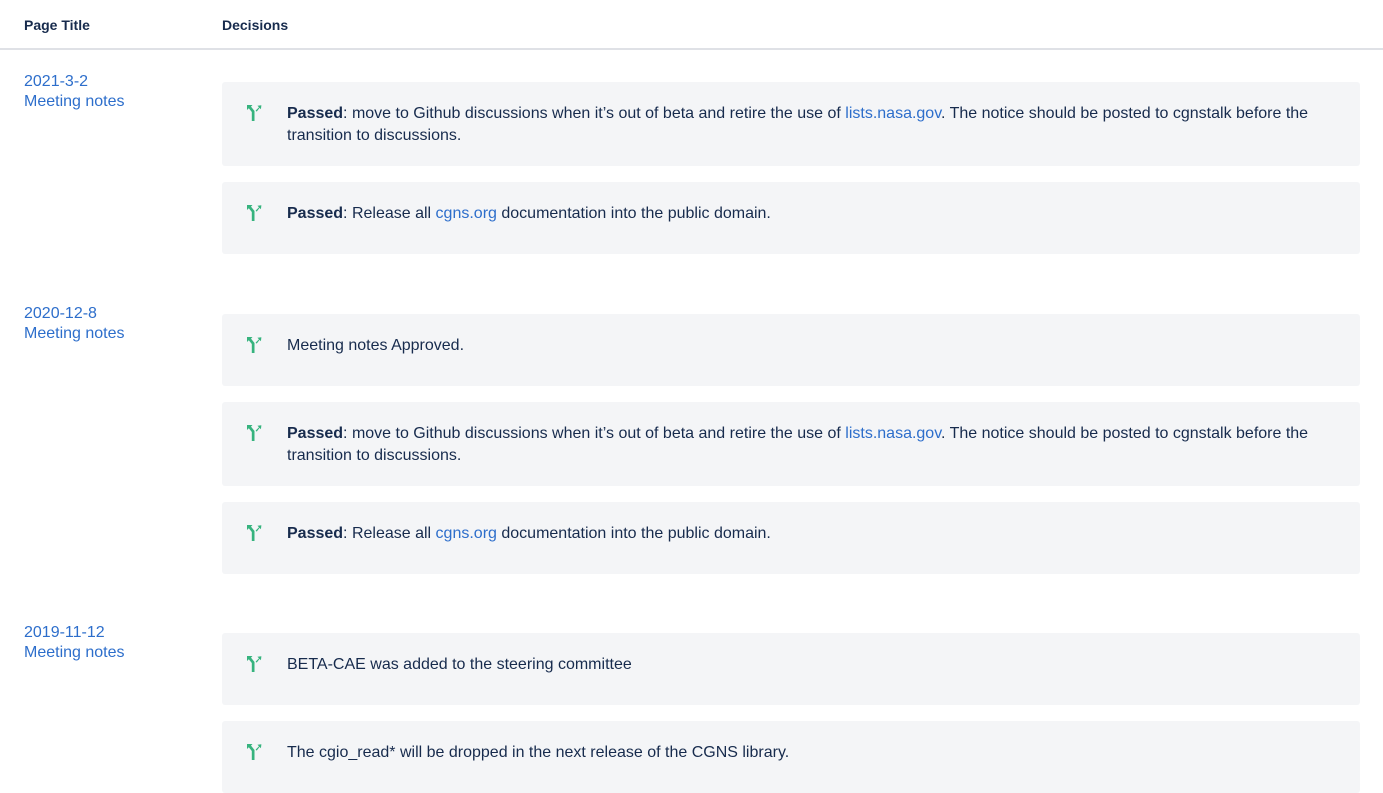 The width and height of the screenshot is (1383, 793). I want to click on page-link-2021-3-2: 2021-3-2 Meeting notes, so click(74, 92).